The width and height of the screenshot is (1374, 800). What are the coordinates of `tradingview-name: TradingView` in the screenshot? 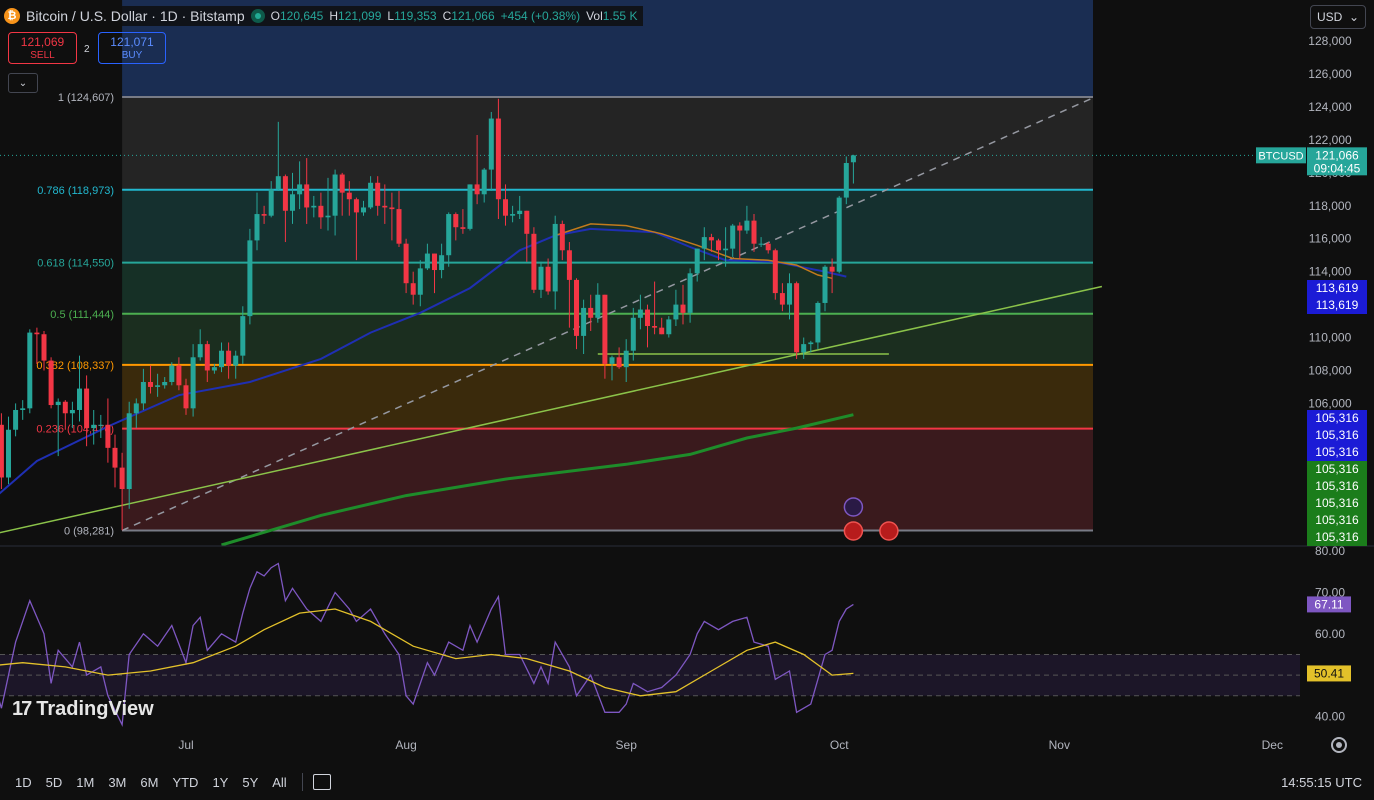 It's located at (95, 709).